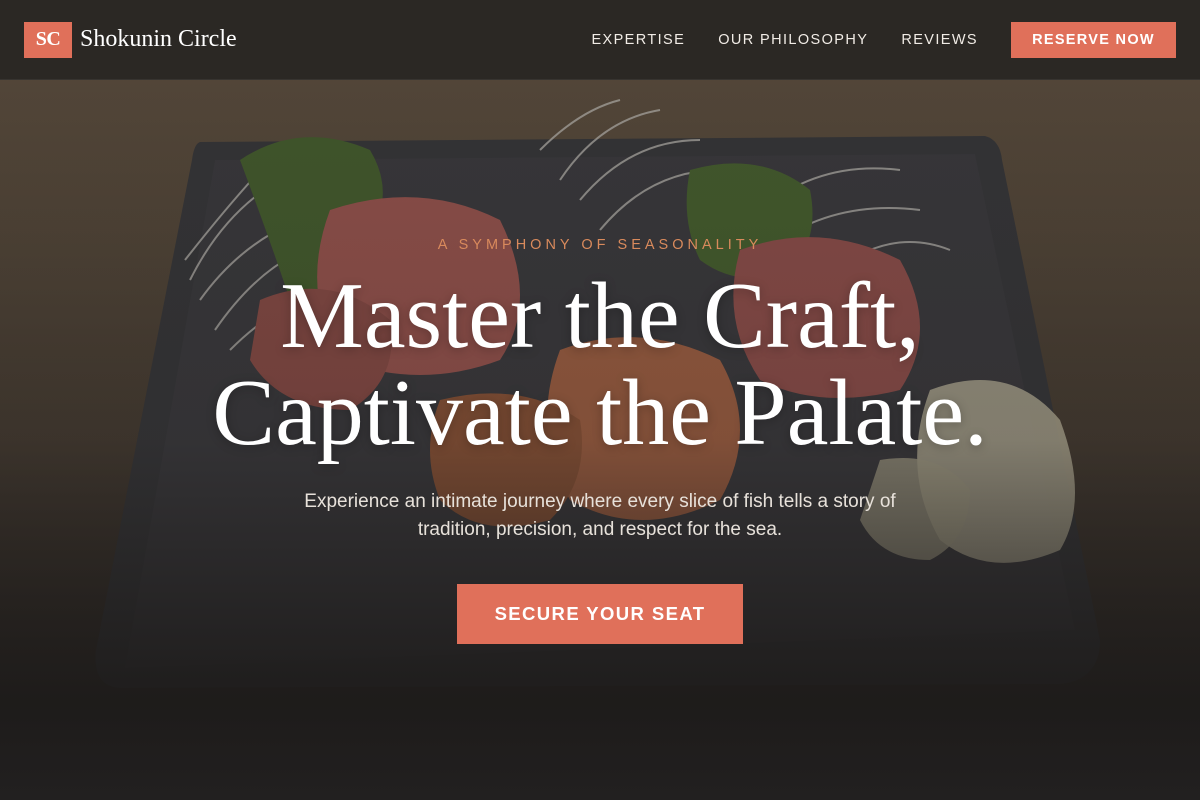 Image resolution: width=1200 pixels, height=800 pixels. I want to click on brand-logo: SC Shokunin Circle, so click(130, 39).